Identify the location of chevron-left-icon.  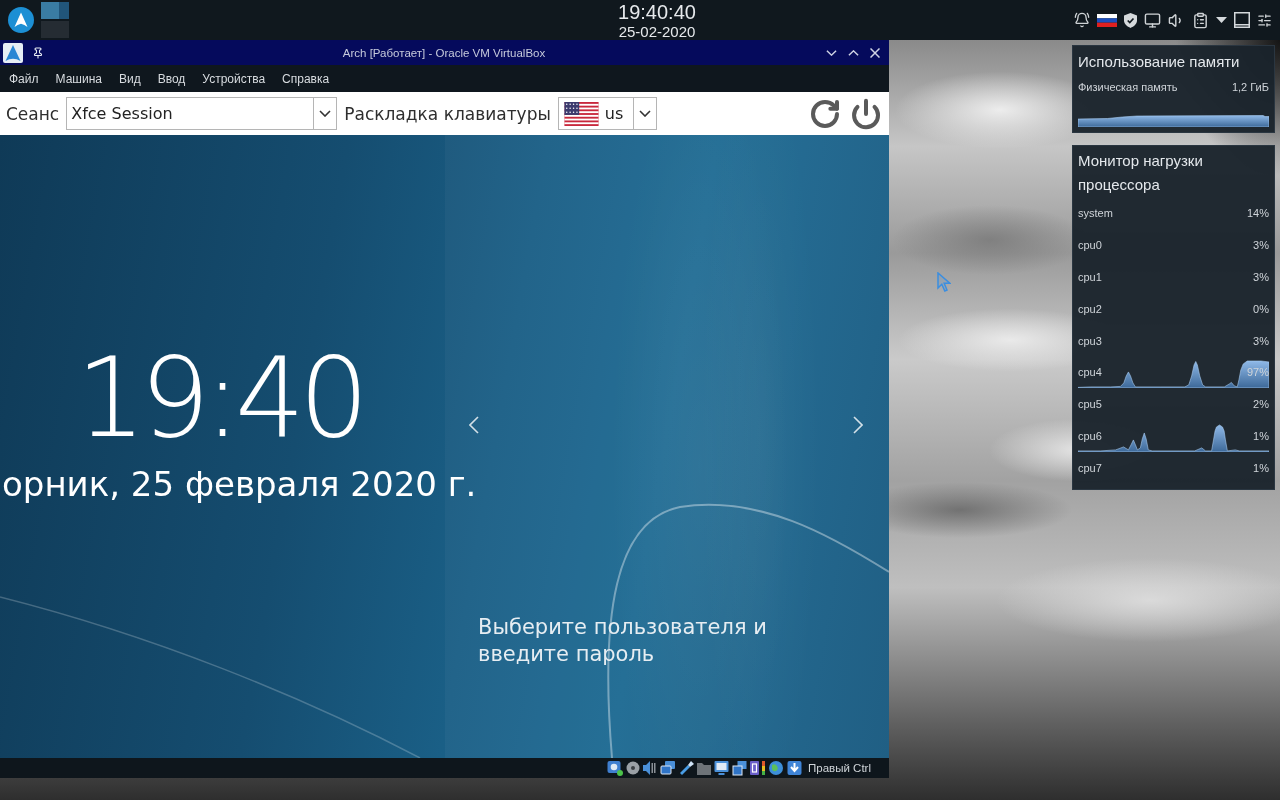
(474, 425).